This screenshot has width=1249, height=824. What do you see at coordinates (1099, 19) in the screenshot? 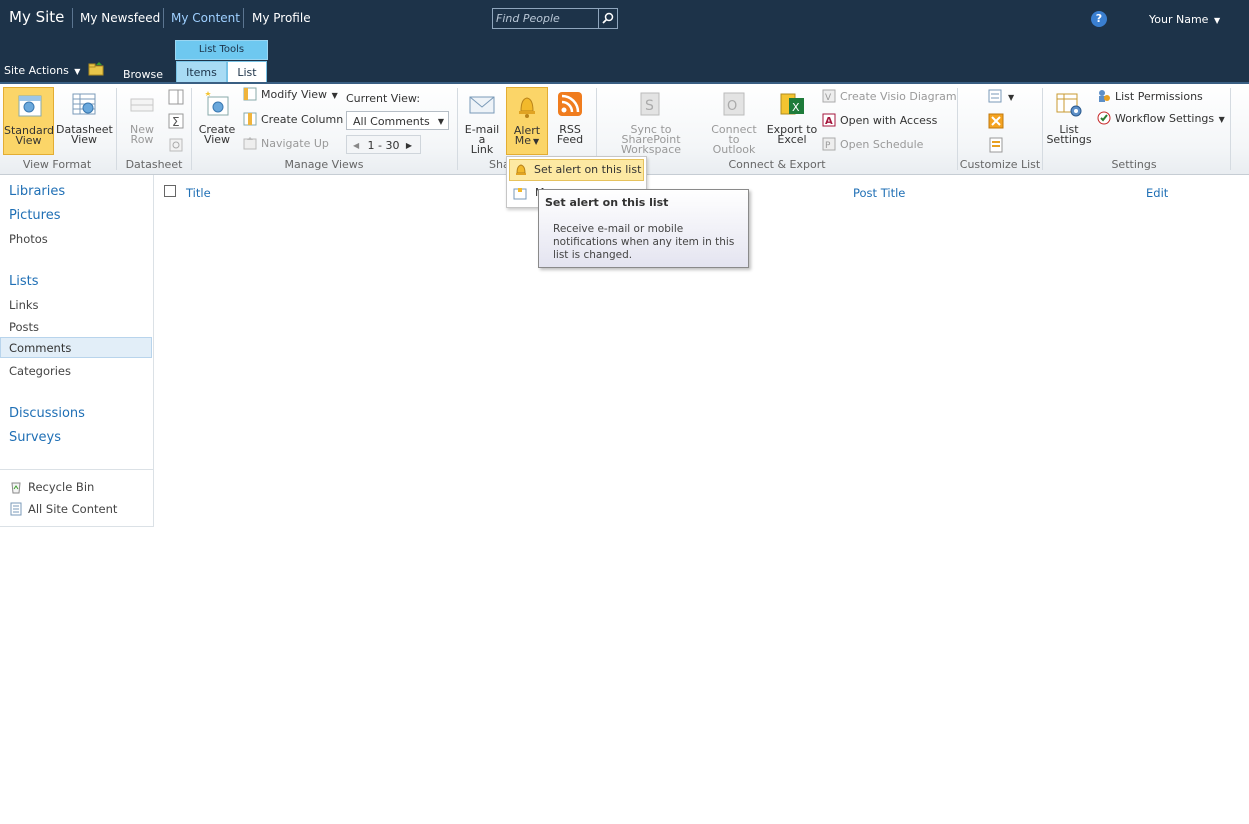
I see `help-icon: ?` at bounding box center [1099, 19].